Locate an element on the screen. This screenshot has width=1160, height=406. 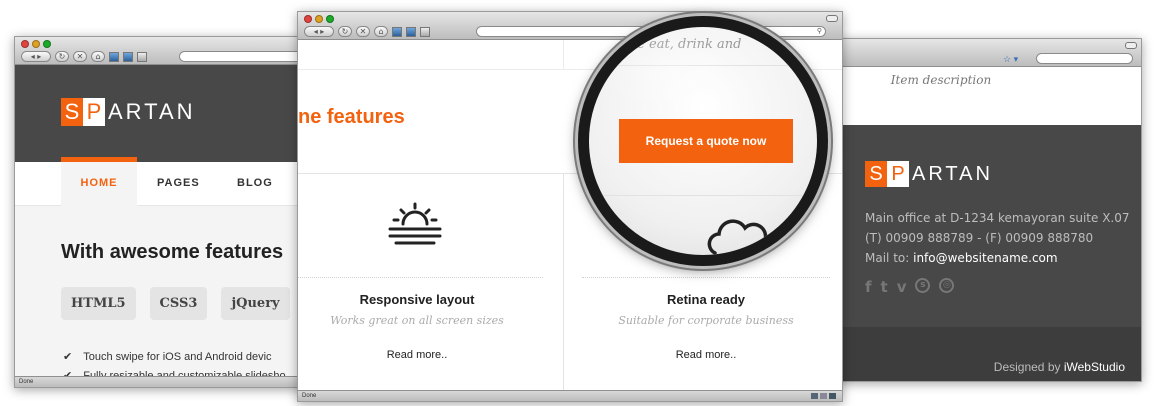
skype-icon: s is located at coordinates (923, 285).